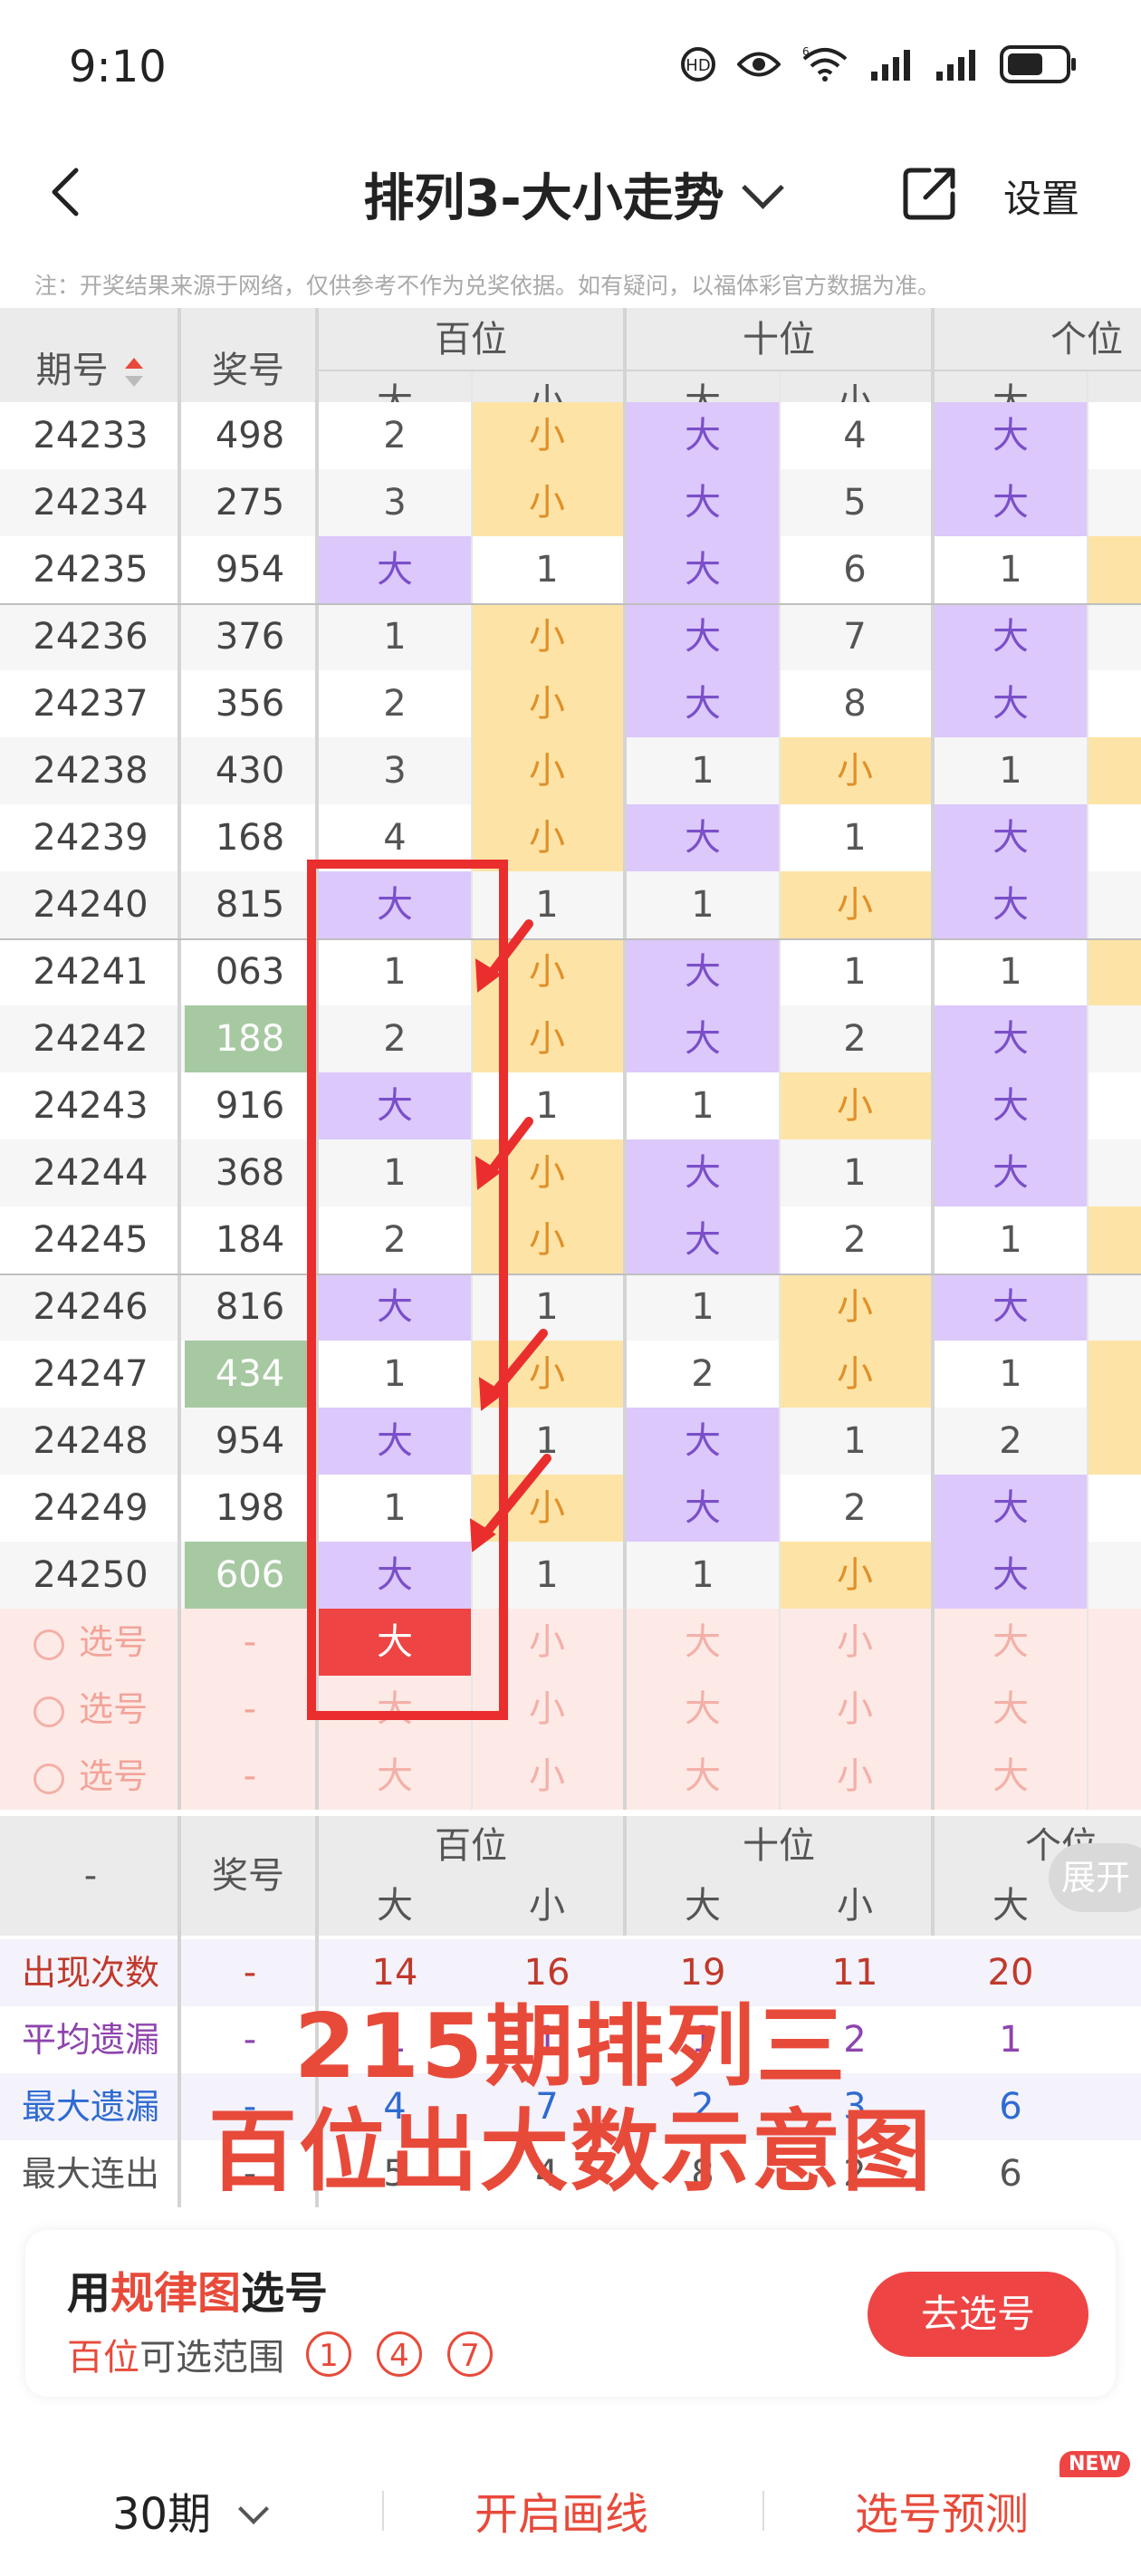 This screenshot has height=2576, width=1141. What do you see at coordinates (285, 2293) in the screenshot?
I see `card-title-post: 选号` at bounding box center [285, 2293].